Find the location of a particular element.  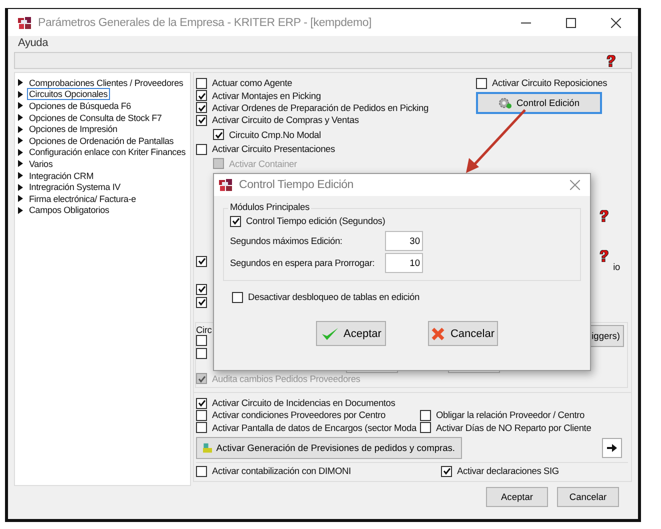

checkbox-label: Activar Circuito de Compras y Ventas is located at coordinates (285, 120).